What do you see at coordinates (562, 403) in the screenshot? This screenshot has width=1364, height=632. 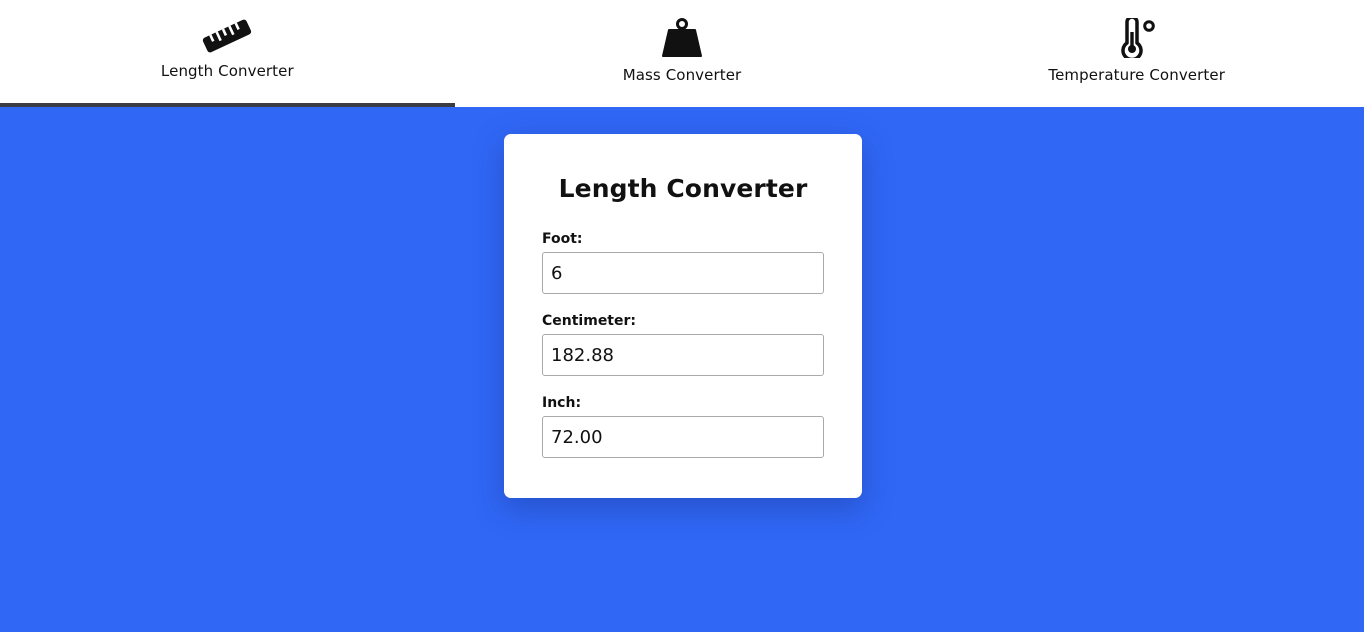 I see `inch-label: Inch:` at bounding box center [562, 403].